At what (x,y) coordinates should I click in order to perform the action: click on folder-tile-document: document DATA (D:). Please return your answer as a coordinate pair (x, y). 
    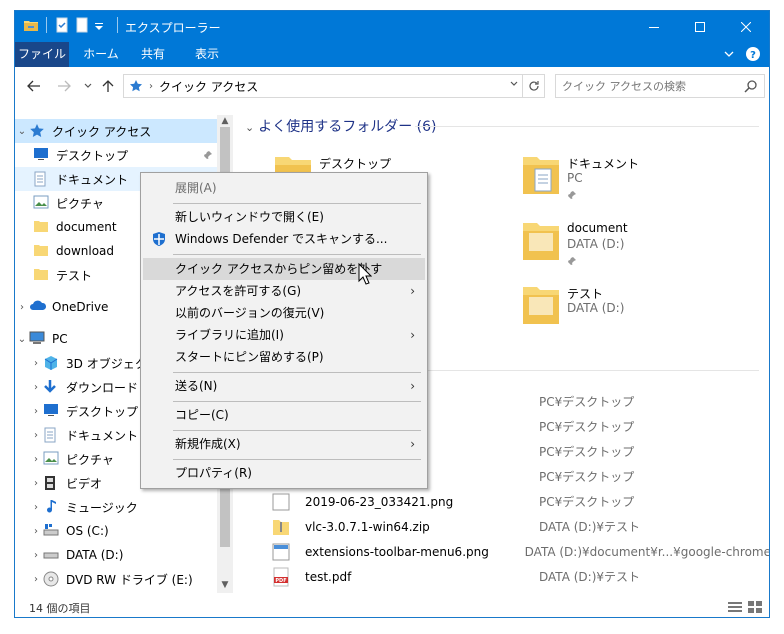
    Looking at the image, I should click on (631, 247).